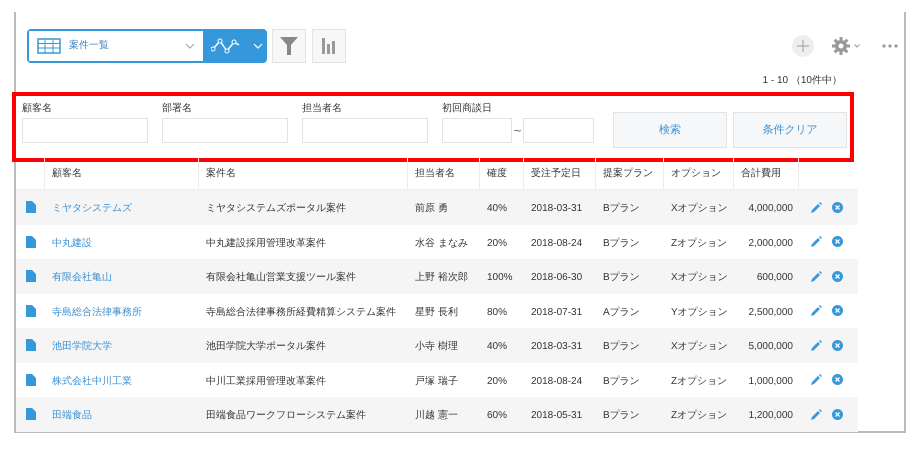 This screenshot has height=451, width=918. I want to click on customer-link: 池田学院大学, so click(82, 346).